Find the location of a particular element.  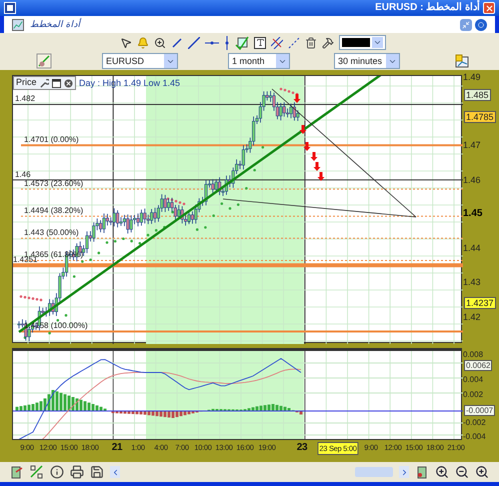

save-icon is located at coordinates (97, 472).